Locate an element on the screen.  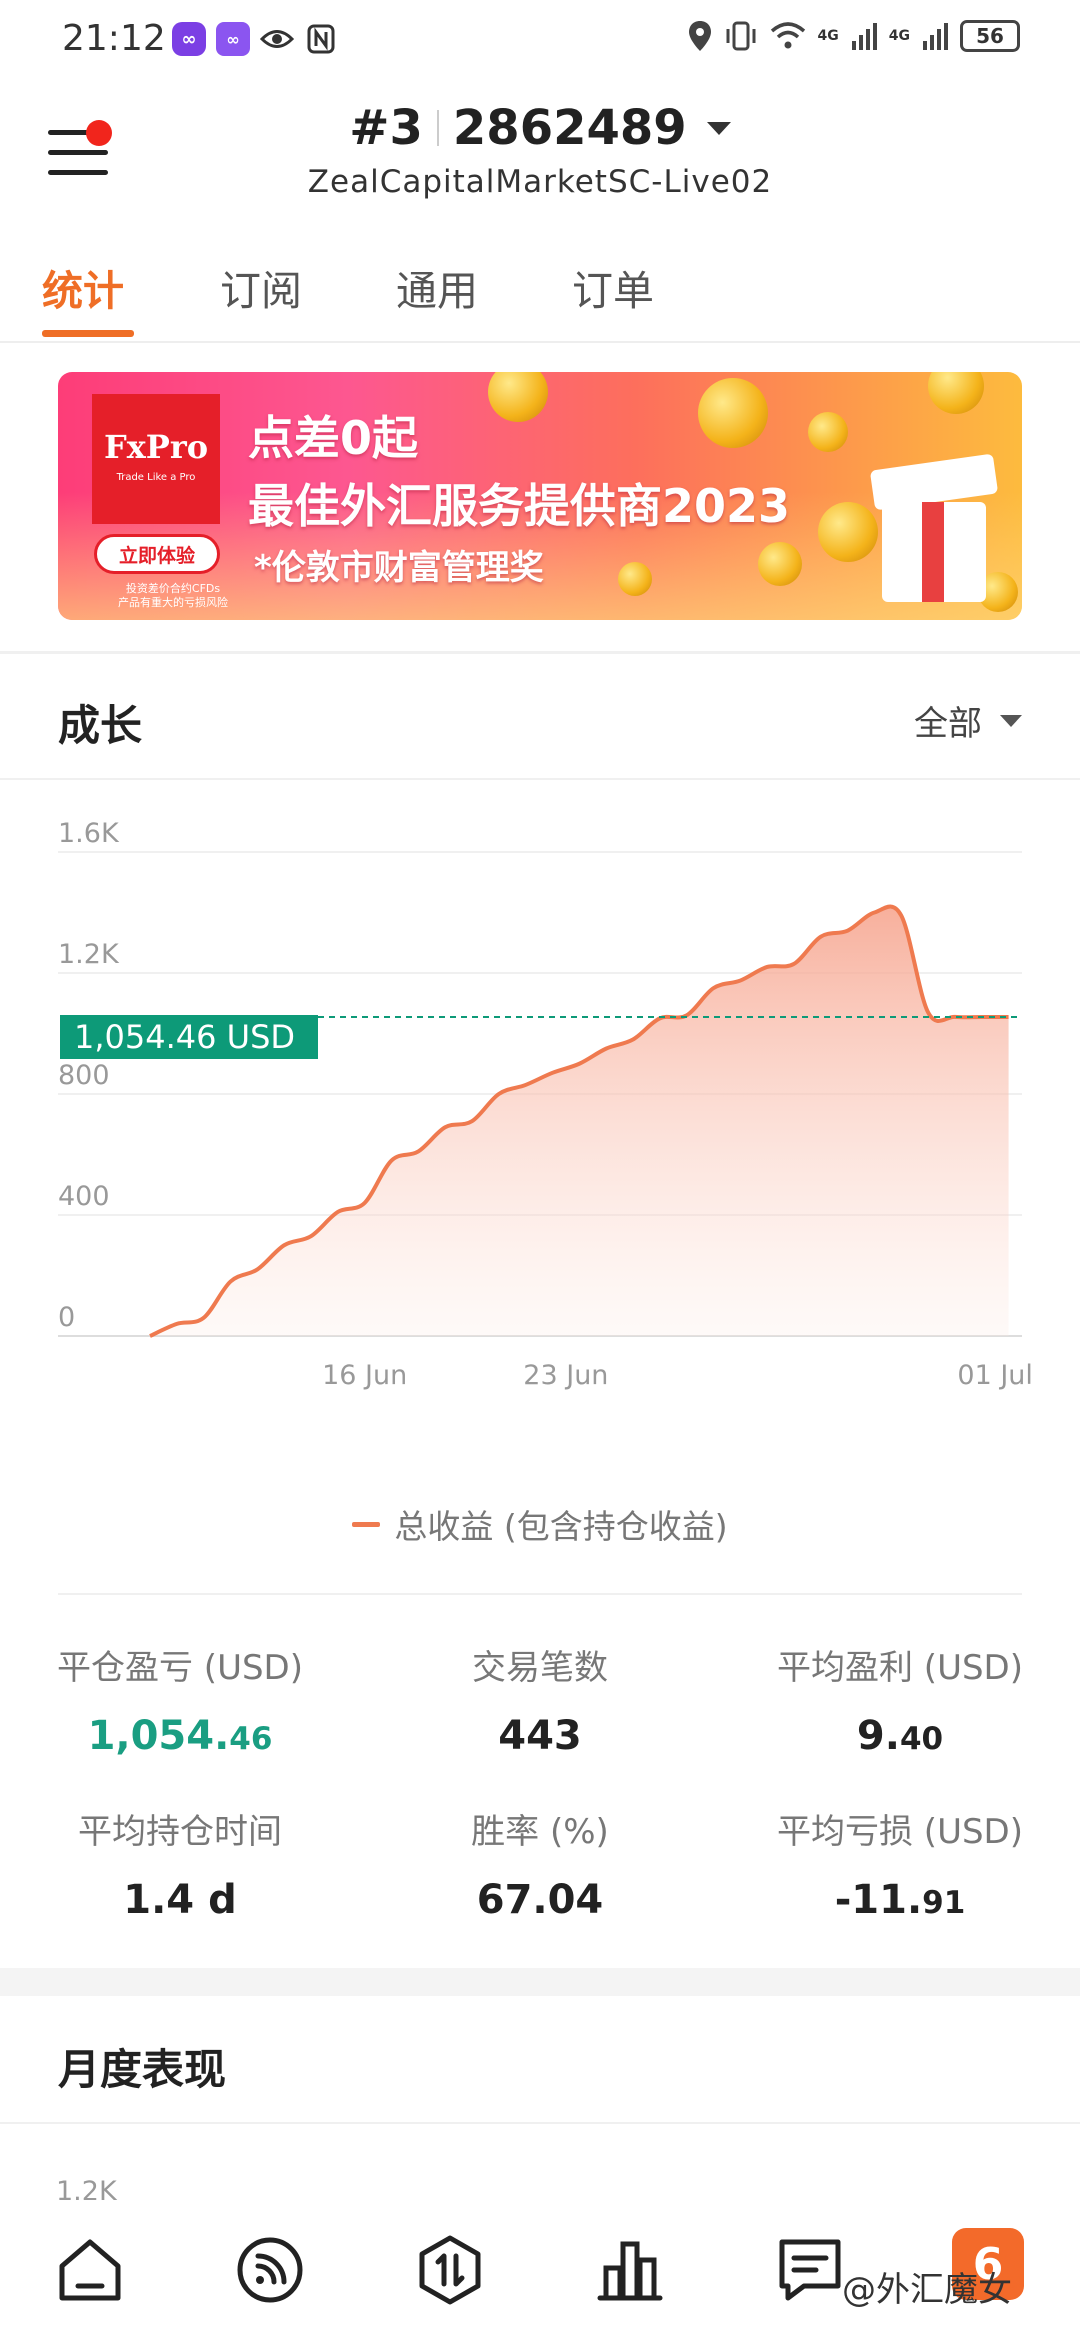
stat-trades: 交易笔数 443 is located at coordinates (540, 1699).